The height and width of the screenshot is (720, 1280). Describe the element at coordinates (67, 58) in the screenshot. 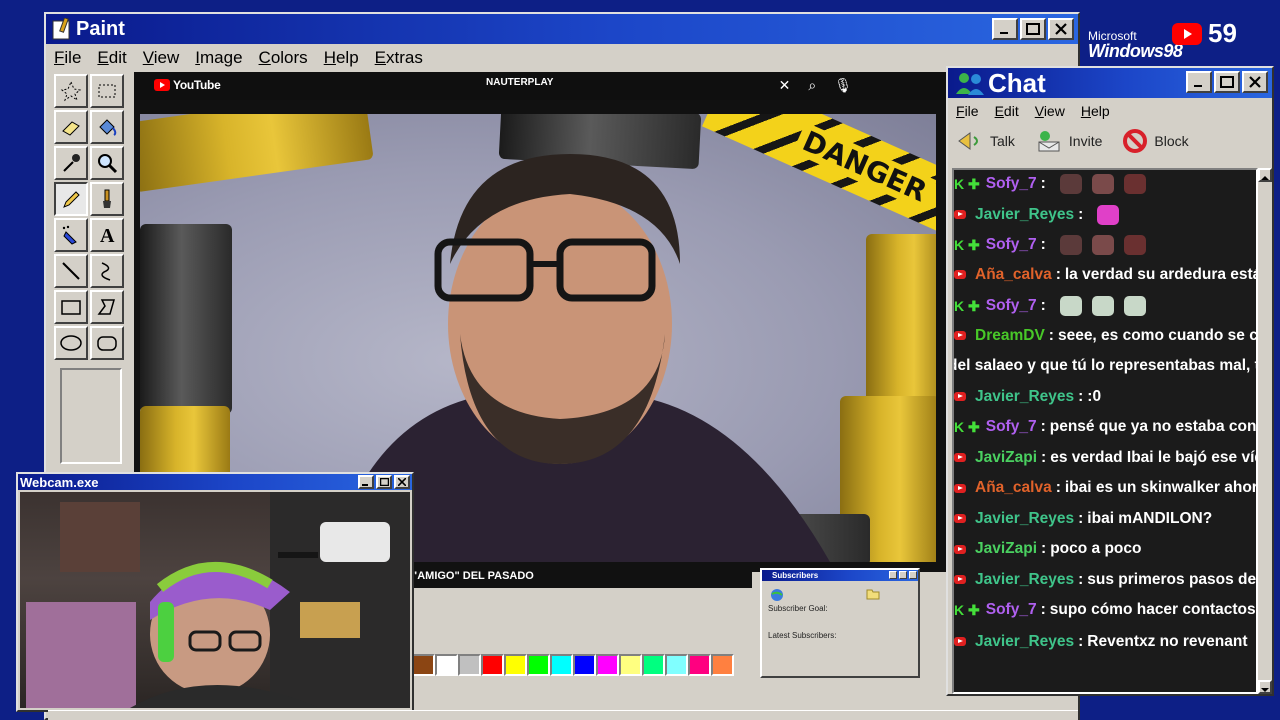

I see `menu-file: File` at that location.